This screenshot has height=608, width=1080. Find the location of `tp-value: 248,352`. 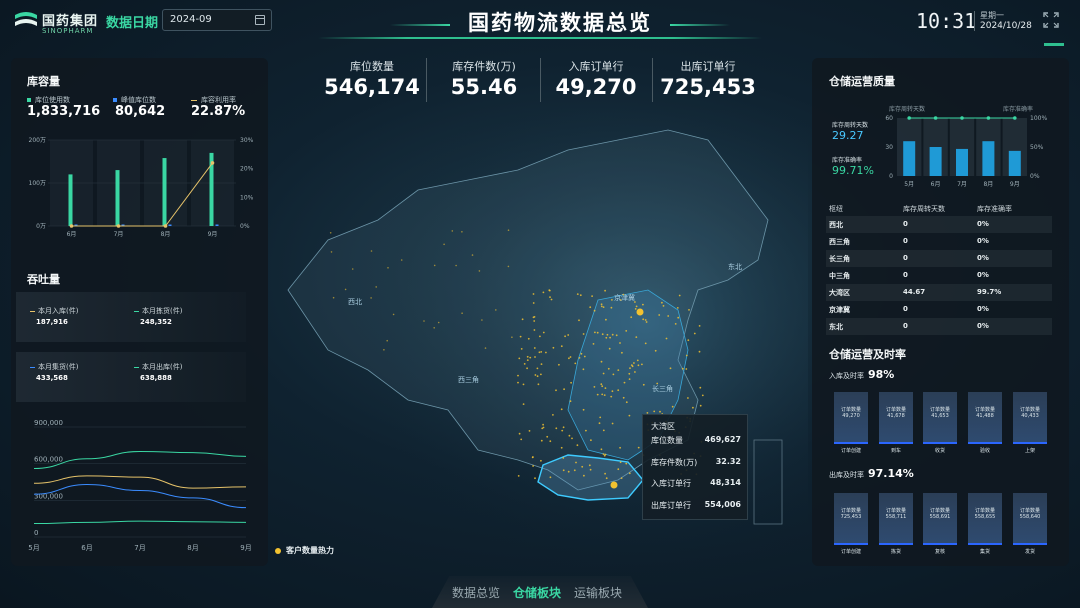

tp-value: 248,352 is located at coordinates (156, 322).